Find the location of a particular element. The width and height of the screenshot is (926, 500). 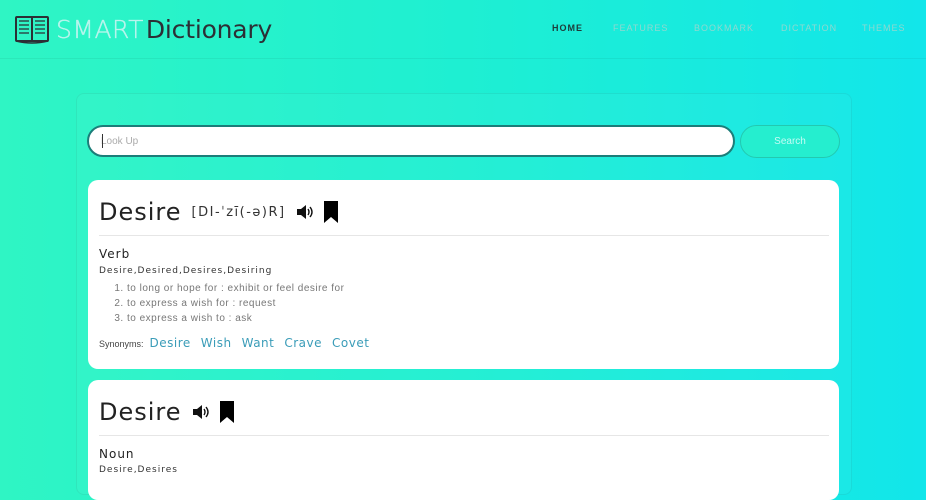

synonym-link: Wish is located at coordinates (216, 343).